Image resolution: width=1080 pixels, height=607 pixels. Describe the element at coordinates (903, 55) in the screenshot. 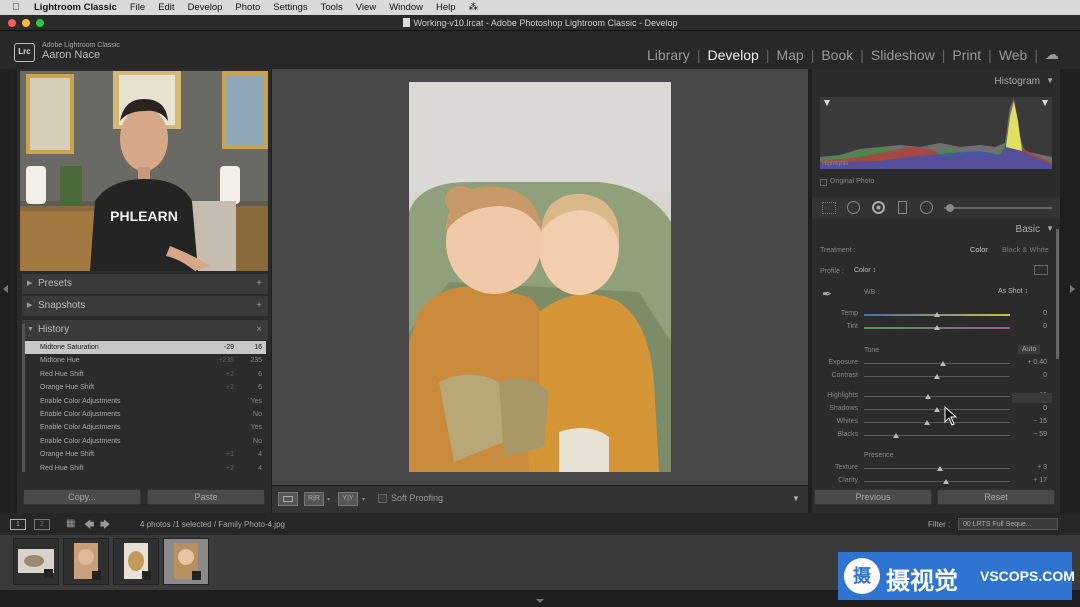

I see `module-slideshow: Slideshow` at that location.